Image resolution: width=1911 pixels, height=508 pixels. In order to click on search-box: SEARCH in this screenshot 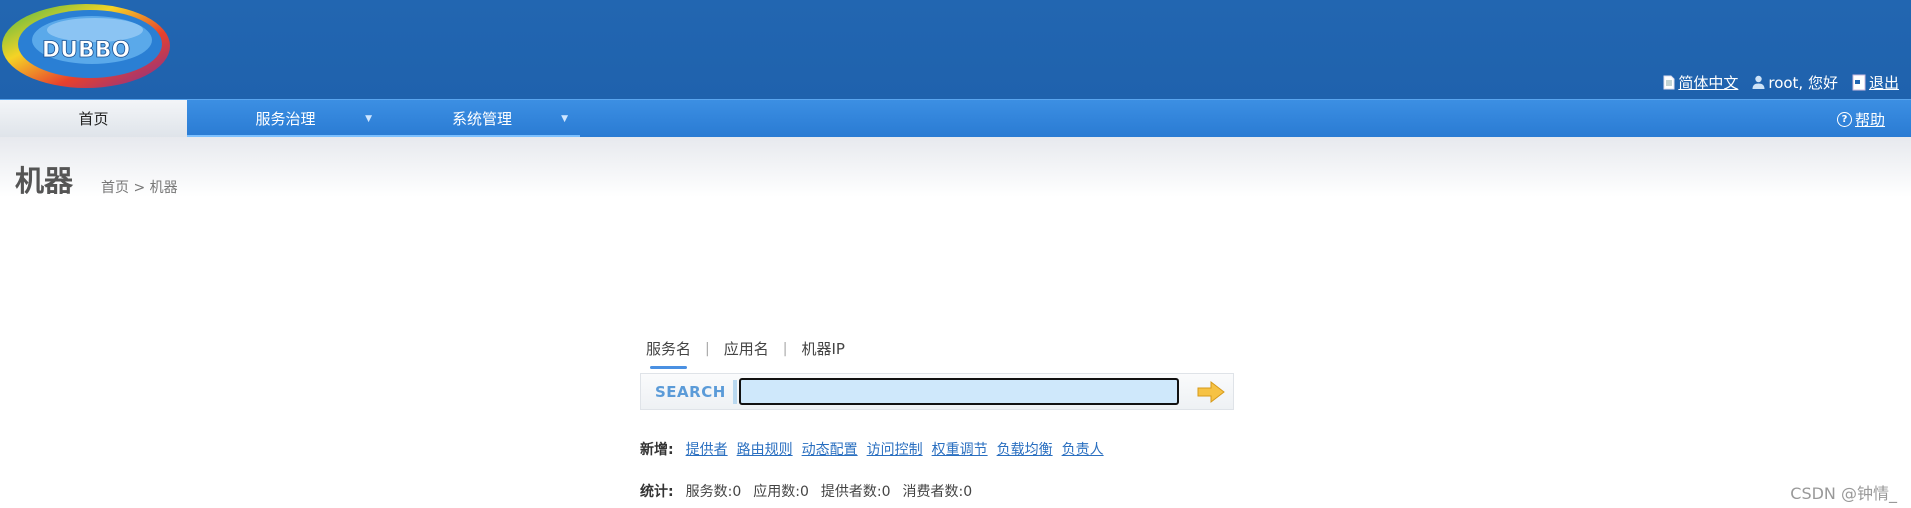, I will do `click(937, 391)`.